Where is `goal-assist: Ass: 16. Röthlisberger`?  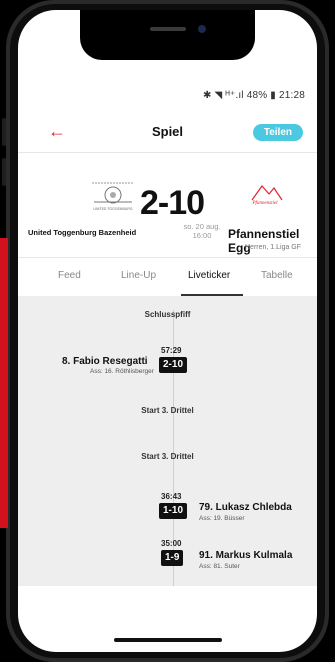 goal-assist: Ass: 16. Röthlisberger is located at coordinates (122, 371).